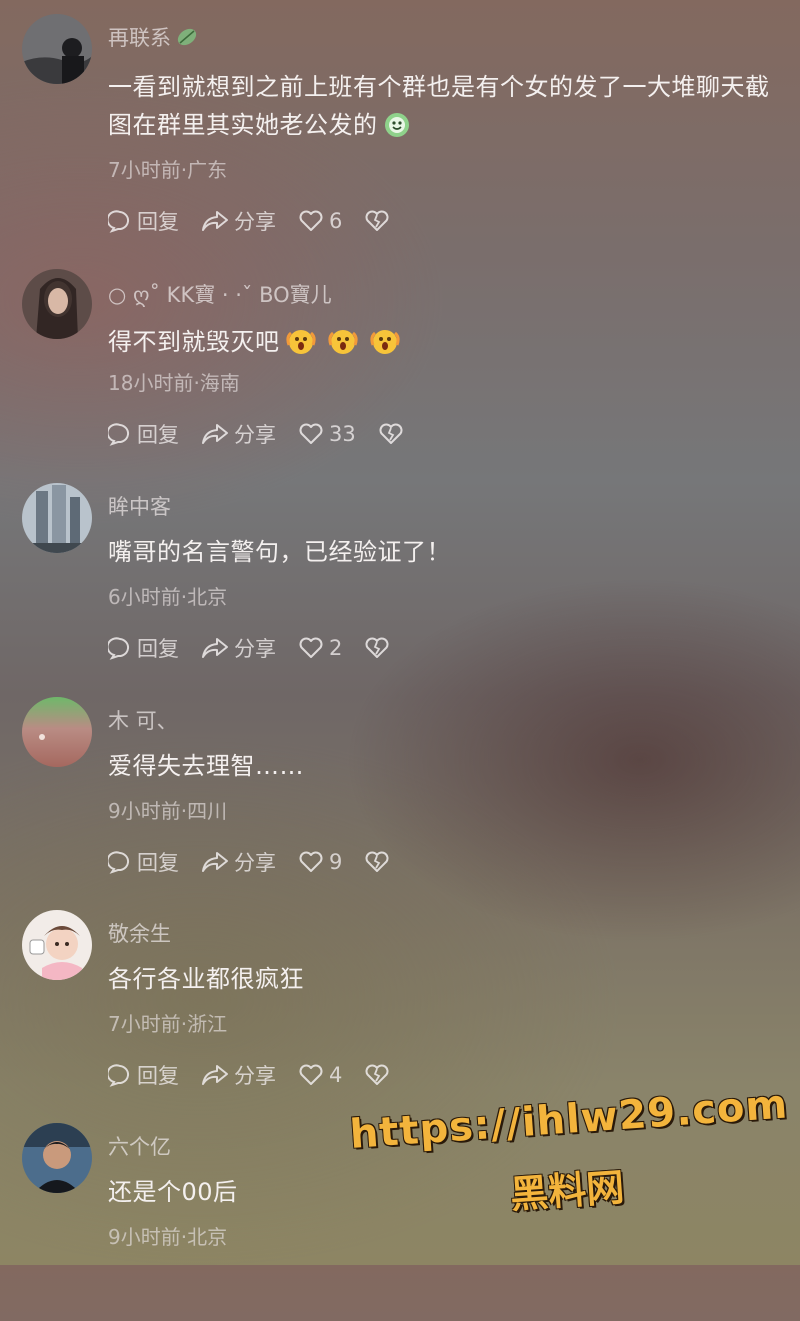 The image size is (800, 1321). What do you see at coordinates (194, 342) in the screenshot?
I see `comment-text-content: 得不到就毁灭吧` at bounding box center [194, 342].